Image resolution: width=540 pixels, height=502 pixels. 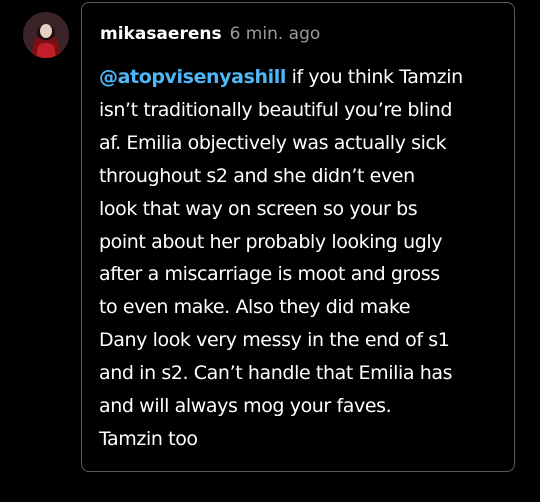 I want to click on mention-link: @atopvisenyashill, so click(x=192, y=77).